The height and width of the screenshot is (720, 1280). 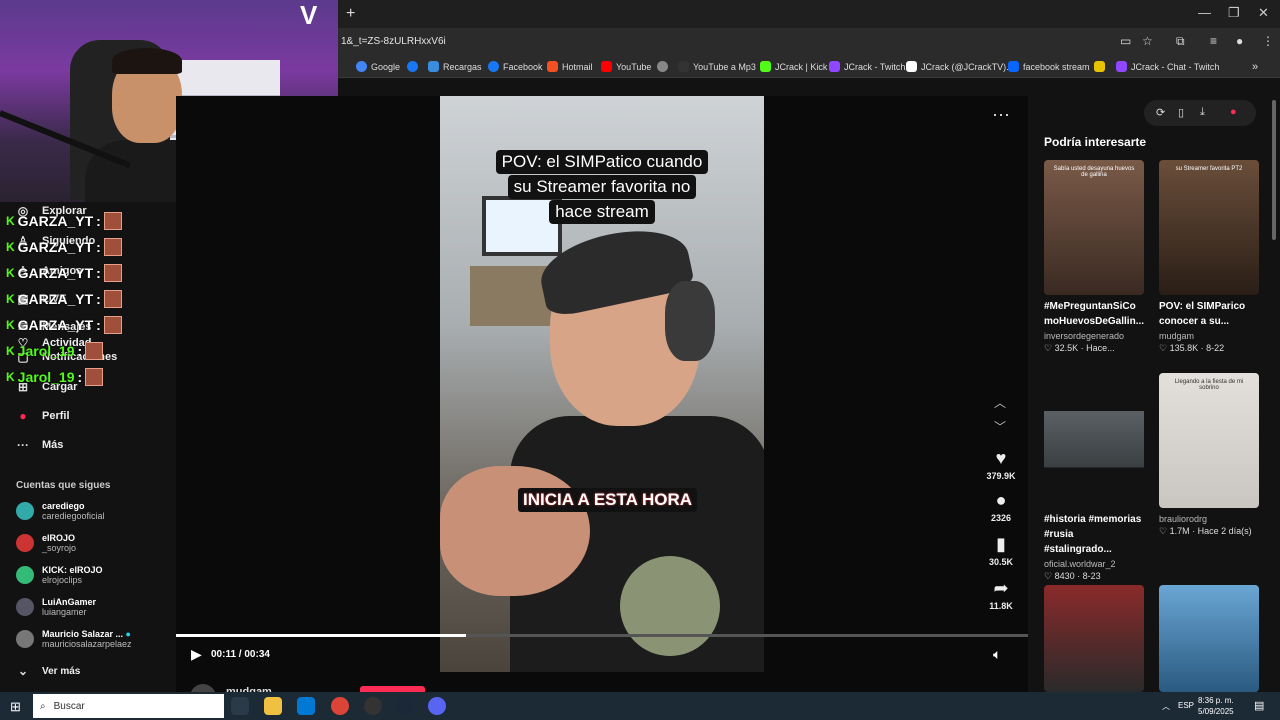 What do you see at coordinates (606, 66) in the screenshot?
I see `youtube-icon` at bounding box center [606, 66].